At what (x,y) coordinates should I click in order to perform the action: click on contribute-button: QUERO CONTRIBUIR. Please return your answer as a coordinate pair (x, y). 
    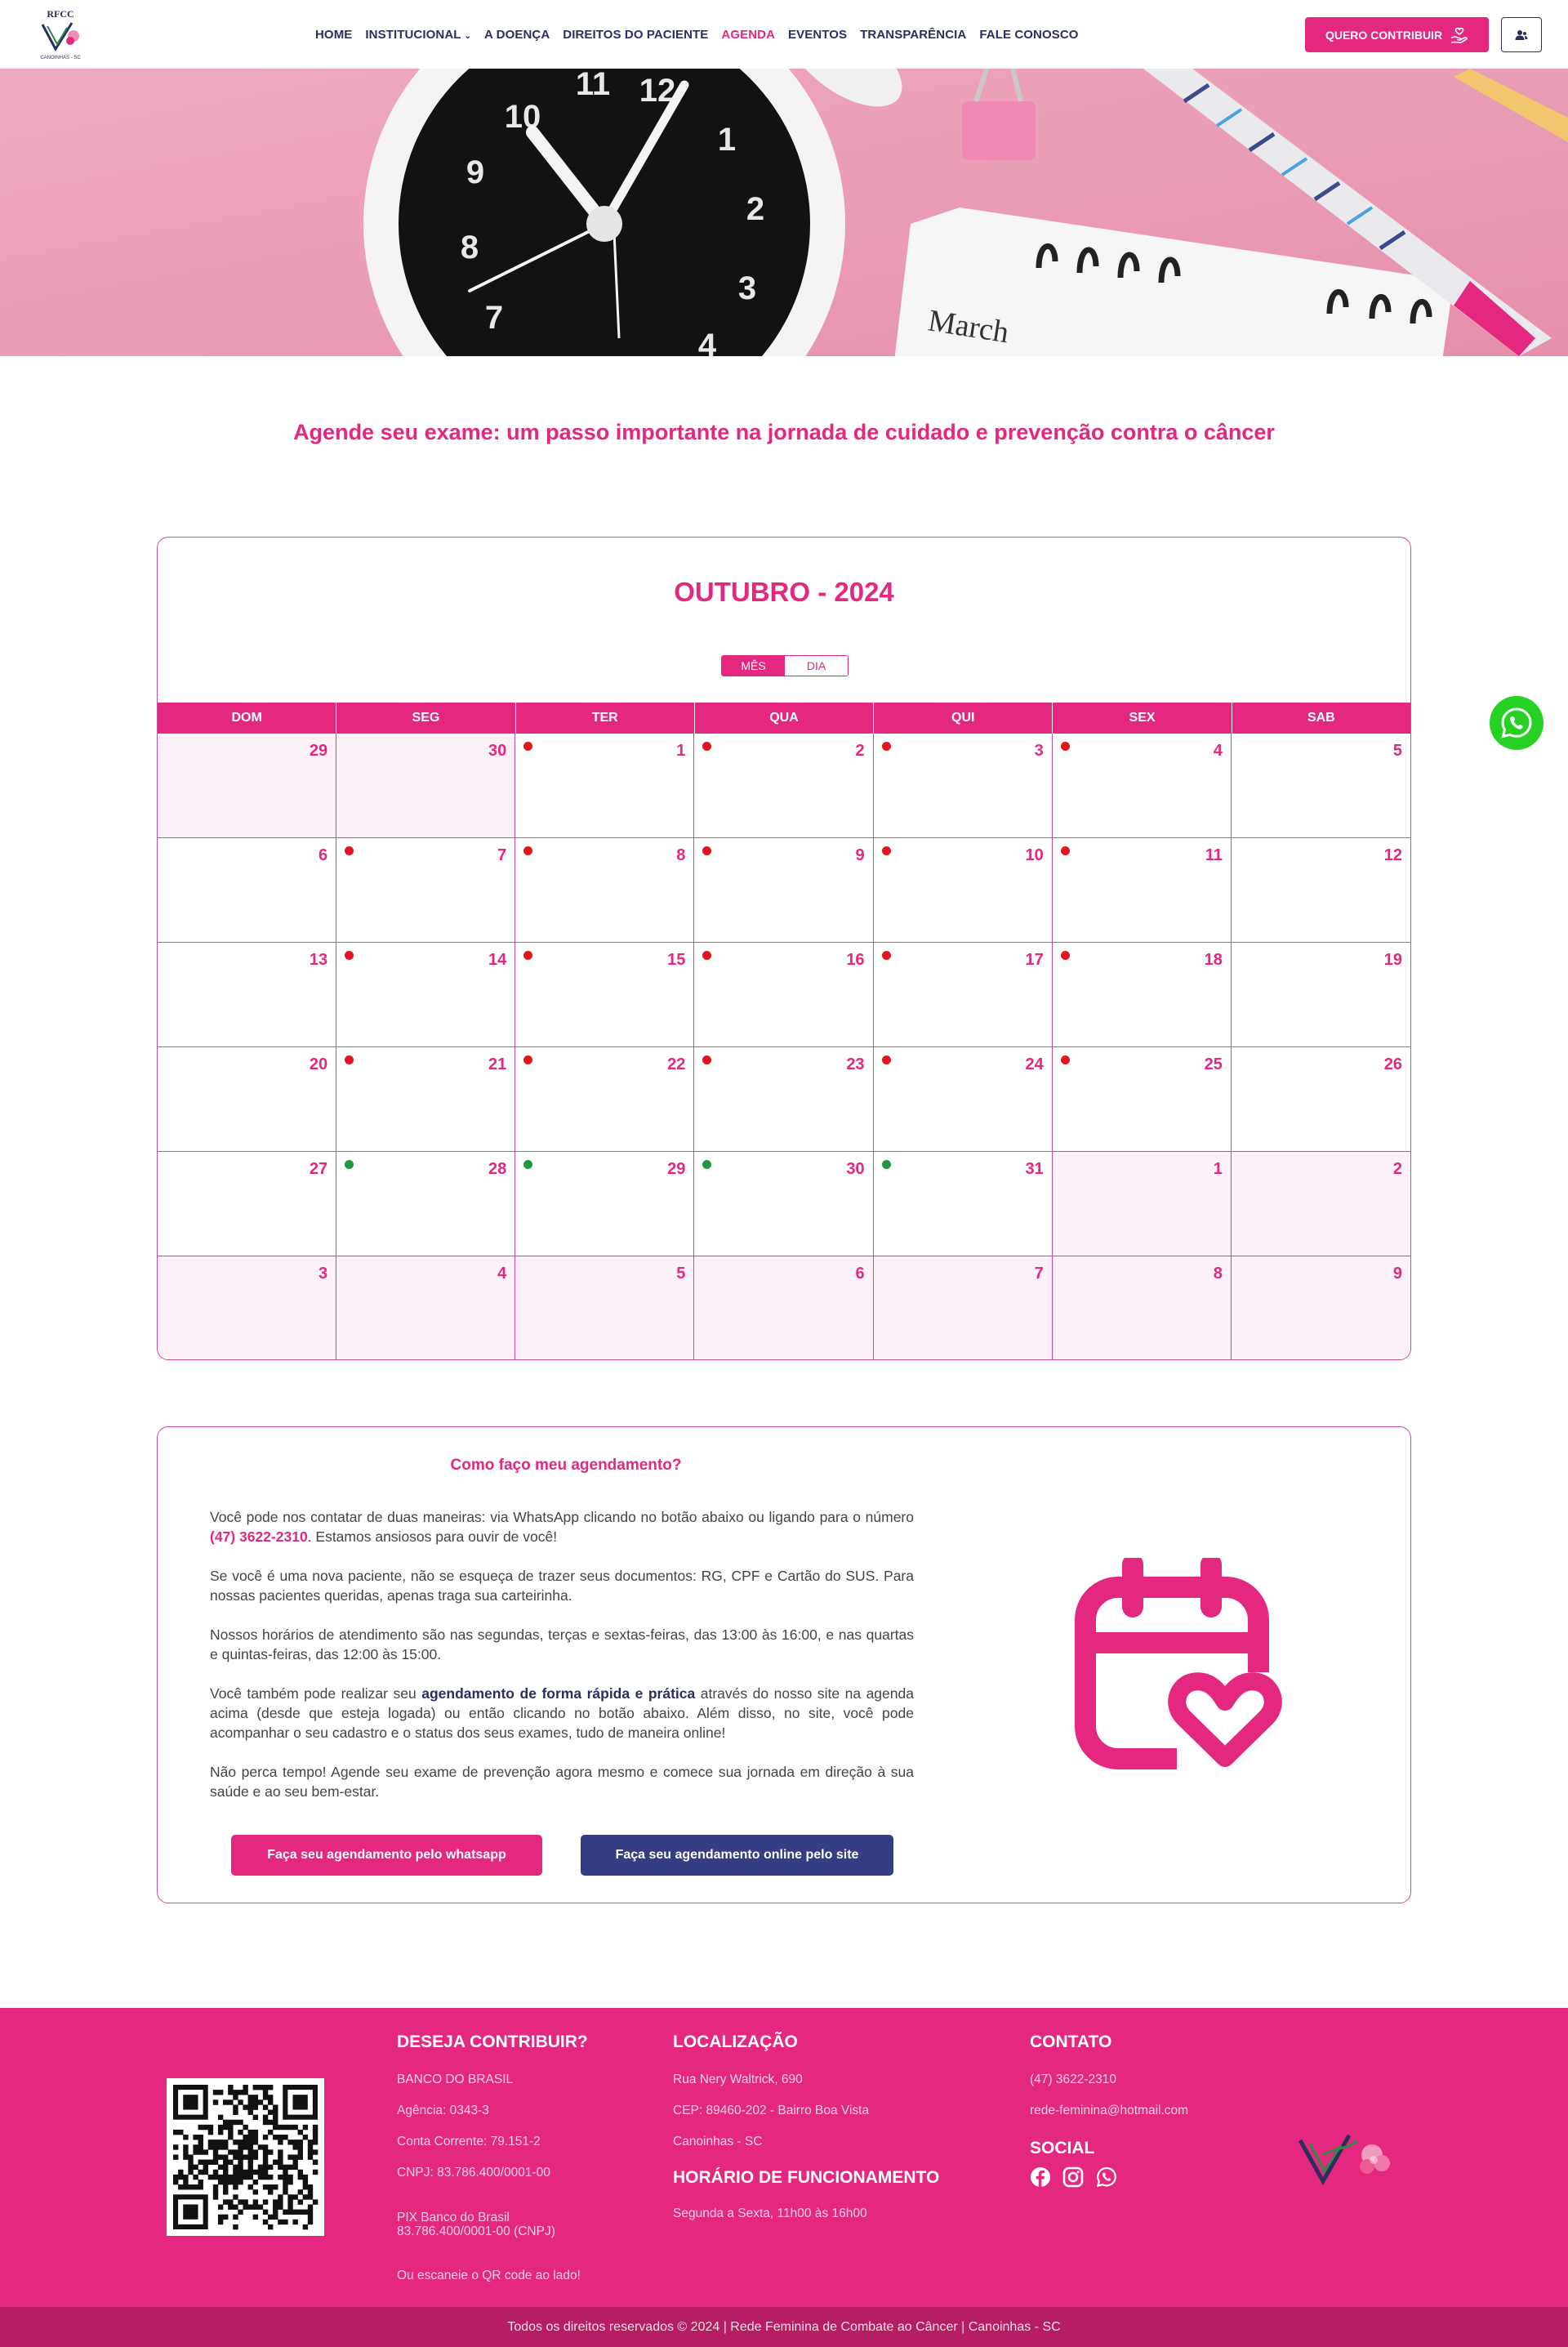
    Looking at the image, I should click on (1397, 34).